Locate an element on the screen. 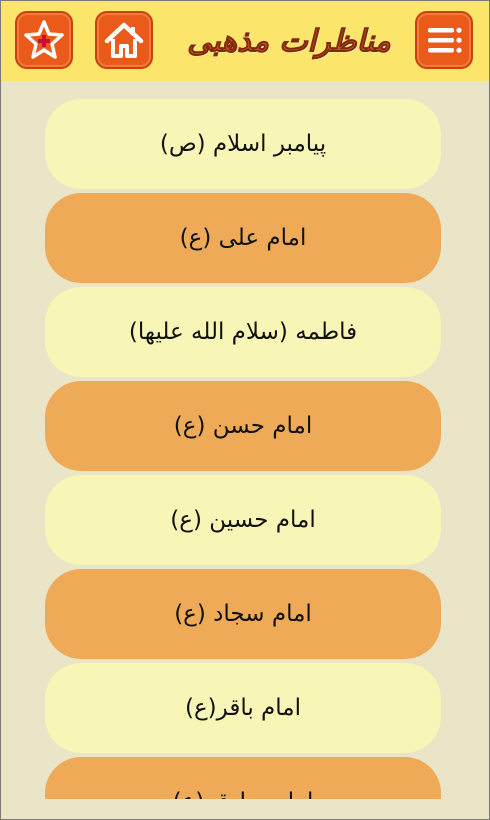  top-bar: مناظرات مذهبی is located at coordinates (245, 41).